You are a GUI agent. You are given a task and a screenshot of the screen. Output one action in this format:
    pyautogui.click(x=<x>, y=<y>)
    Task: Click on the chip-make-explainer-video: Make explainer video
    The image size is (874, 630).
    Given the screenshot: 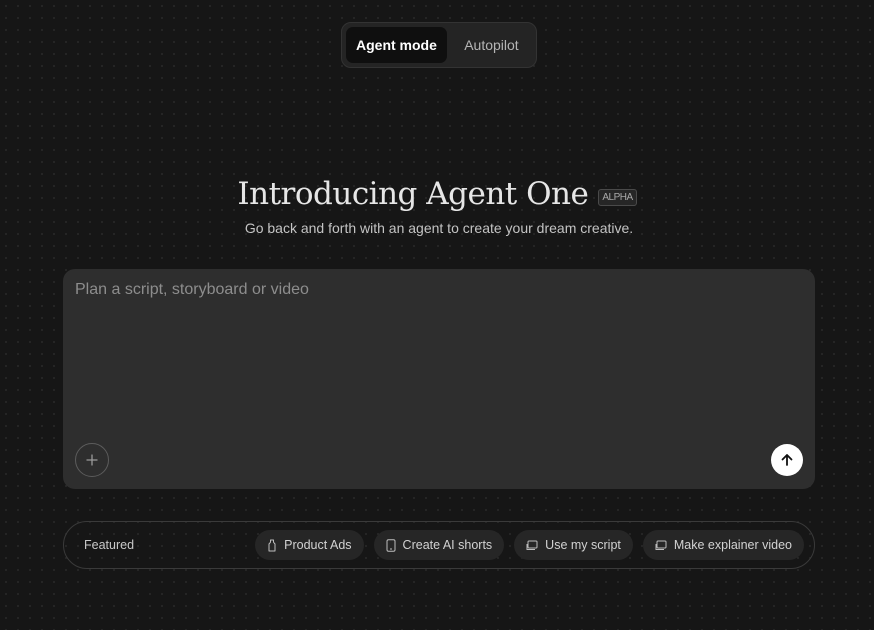 What is the action you would take?
    pyautogui.click(x=723, y=545)
    